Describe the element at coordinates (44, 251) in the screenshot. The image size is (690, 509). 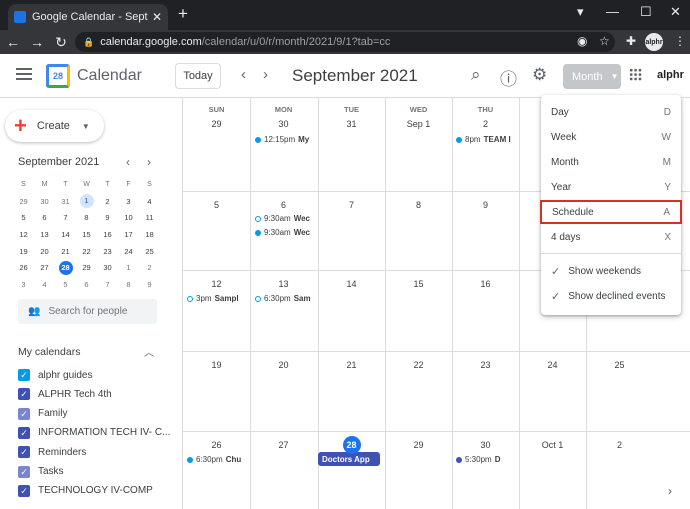
I see `mini-day: 20` at that location.